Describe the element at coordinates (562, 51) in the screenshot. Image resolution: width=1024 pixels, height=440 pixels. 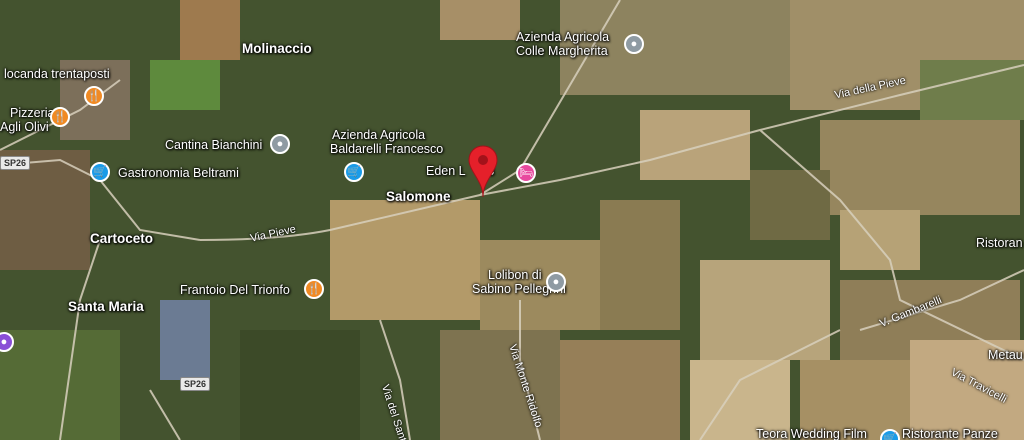
I see `poi-label-azienda-colle-line2: Colle Margherita` at that location.